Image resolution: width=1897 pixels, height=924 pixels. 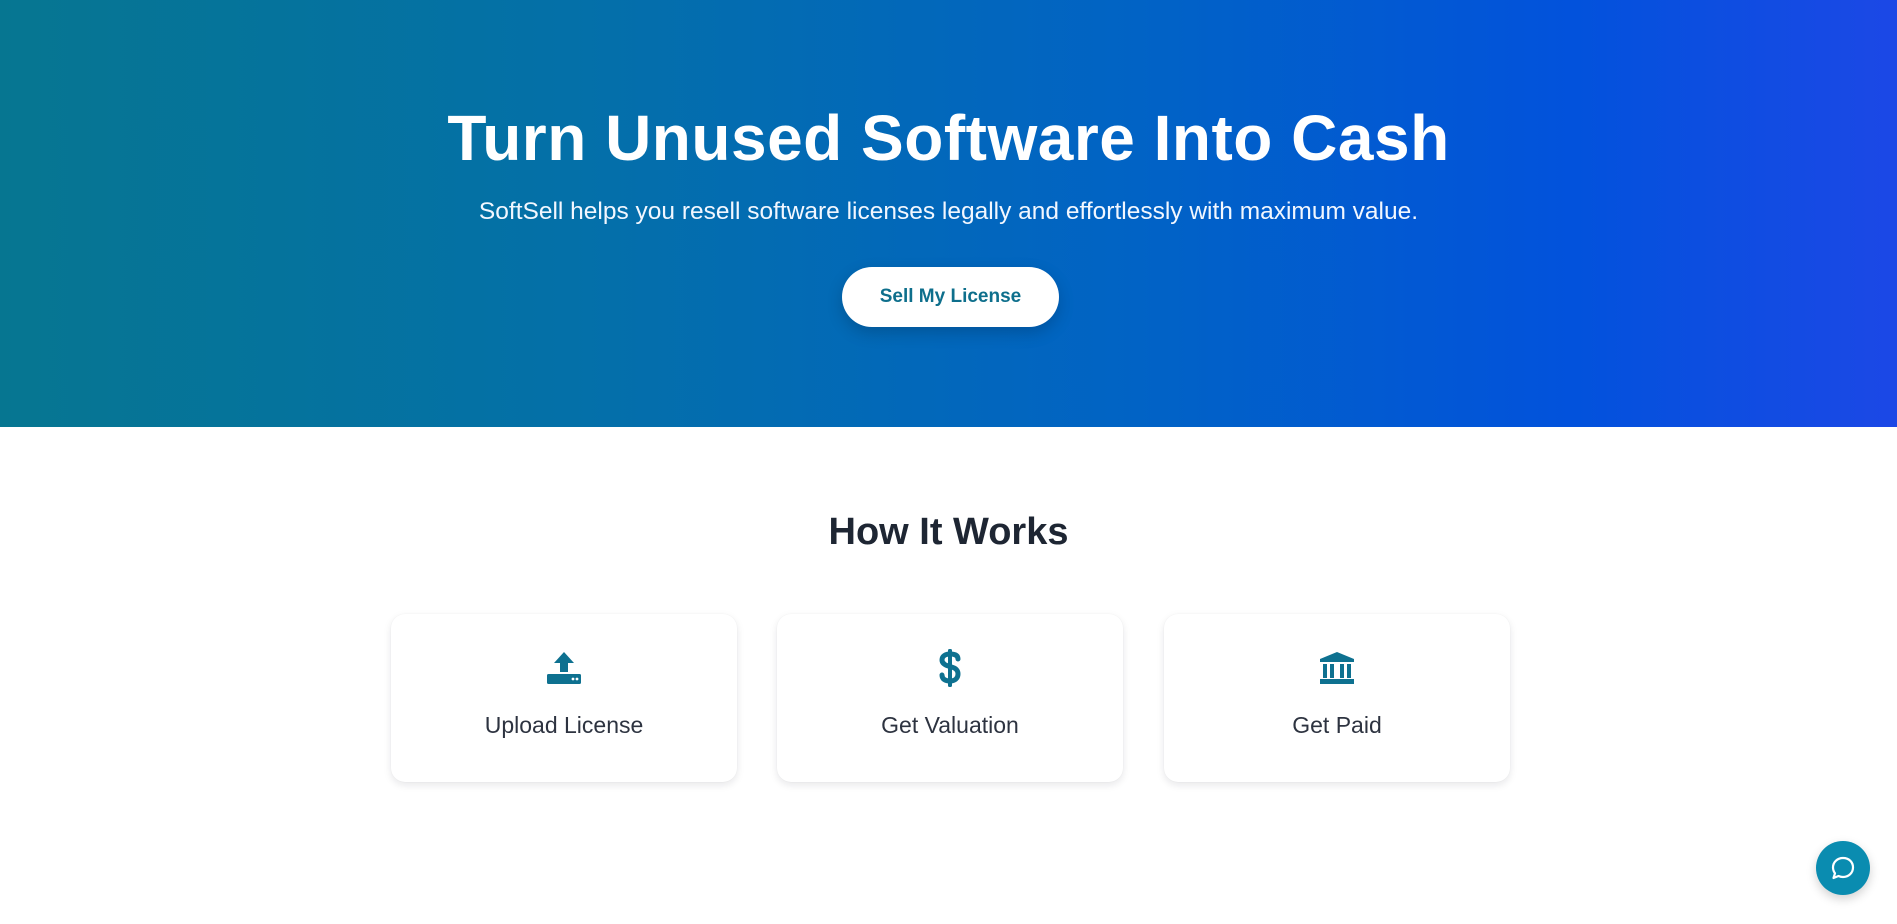 I want to click on section-title: How It Works, so click(x=948, y=532).